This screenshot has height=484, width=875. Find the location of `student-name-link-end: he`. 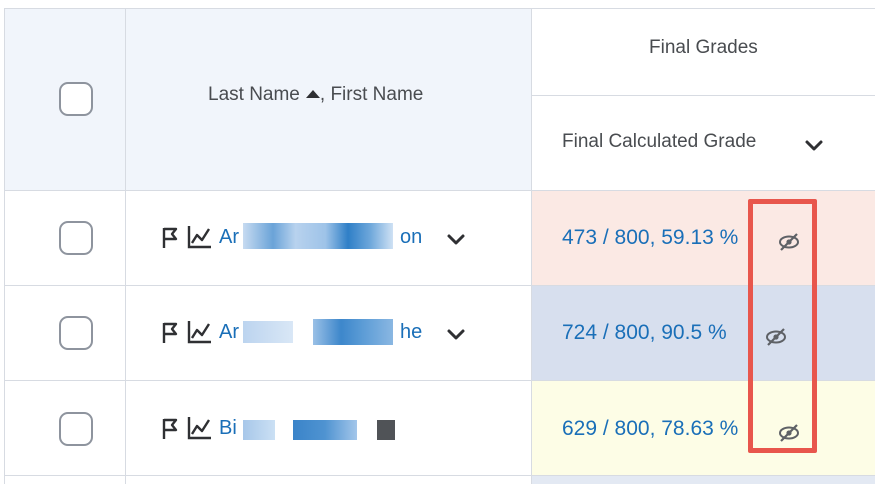

student-name-link-end: he is located at coordinates (411, 332).